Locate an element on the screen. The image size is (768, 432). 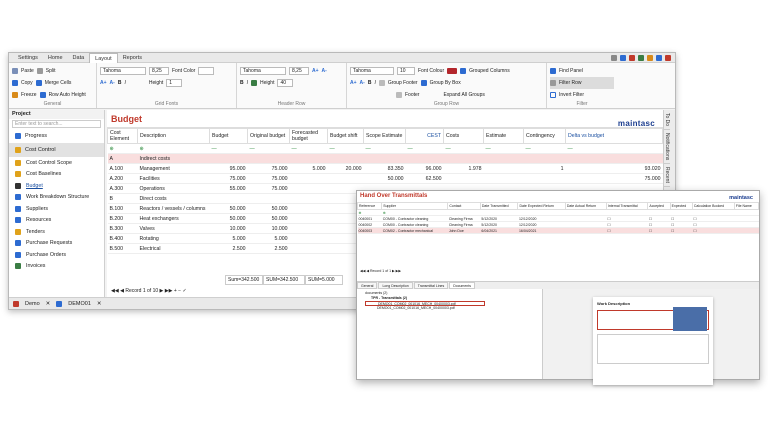
group-font-size: 10 is located at coordinates (406, 71).